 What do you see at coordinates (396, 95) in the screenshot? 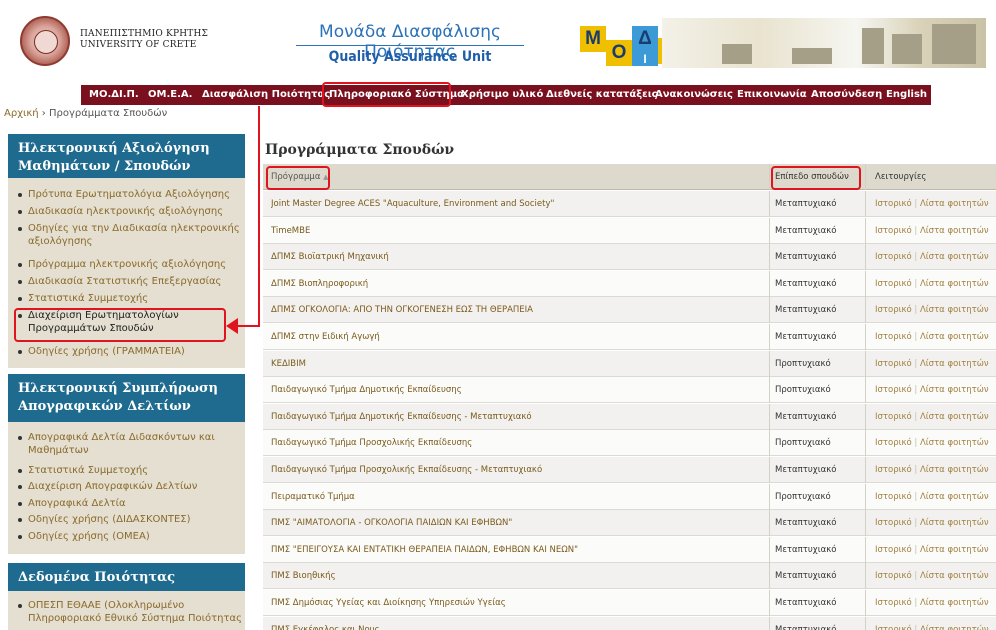
I see `nav-item-information-system: Πληροφοριακό Σύστημα` at bounding box center [396, 95].